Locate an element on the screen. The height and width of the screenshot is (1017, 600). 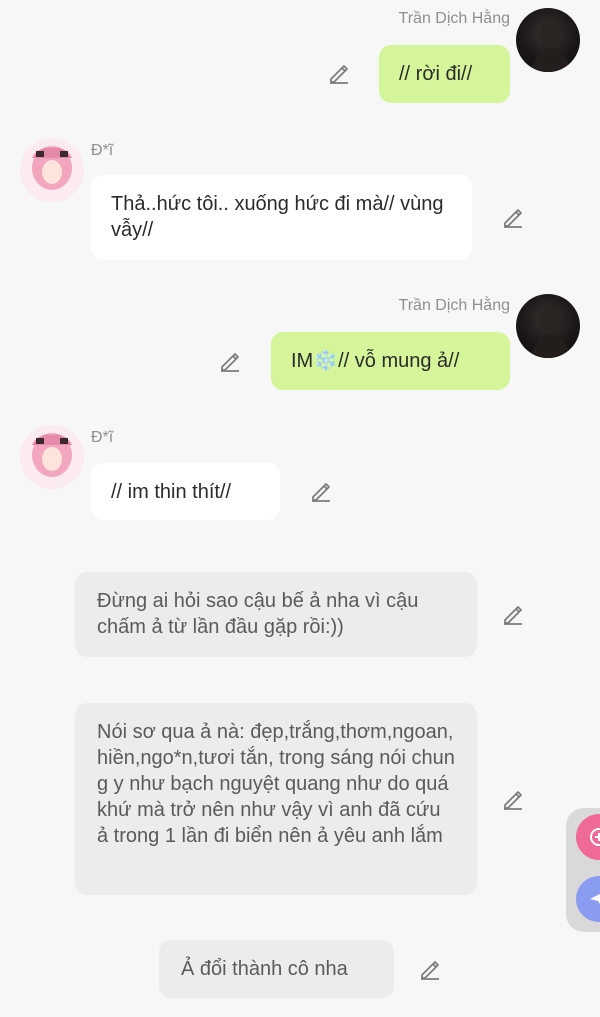
message-text-prefix: IM is located at coordinates (302, 361).